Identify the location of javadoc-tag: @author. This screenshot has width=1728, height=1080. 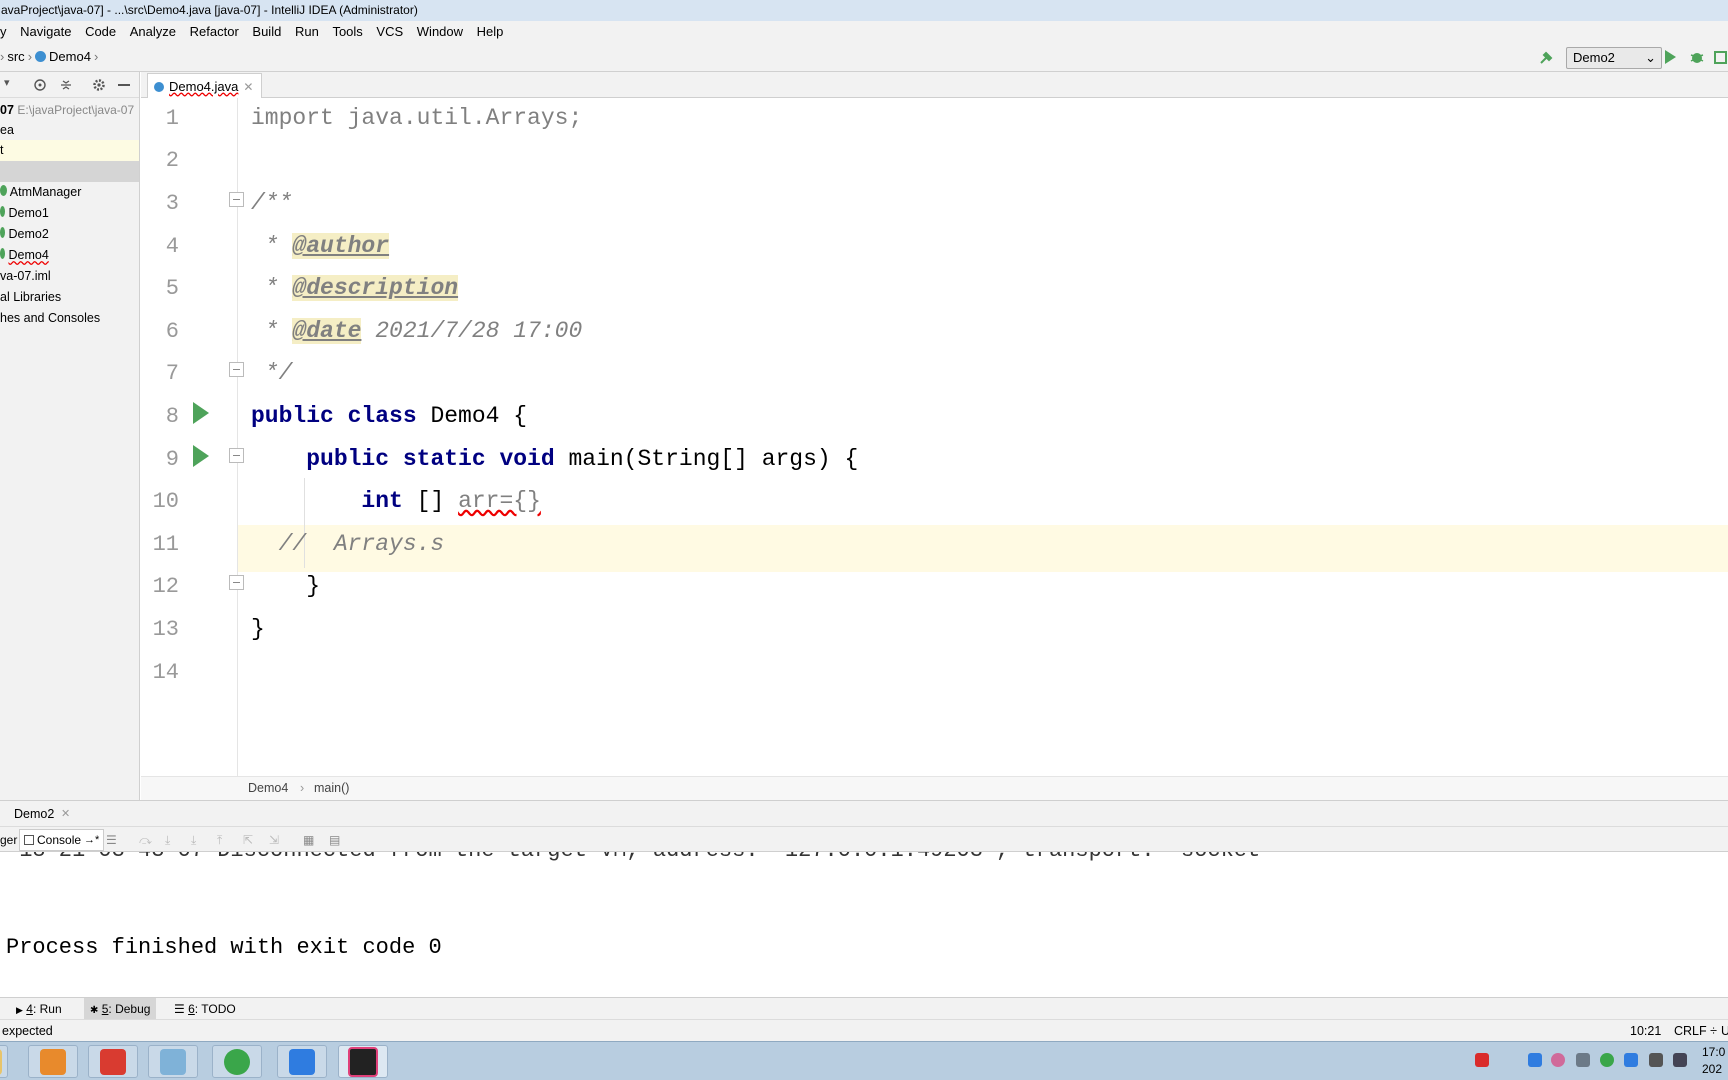
(341, 246).